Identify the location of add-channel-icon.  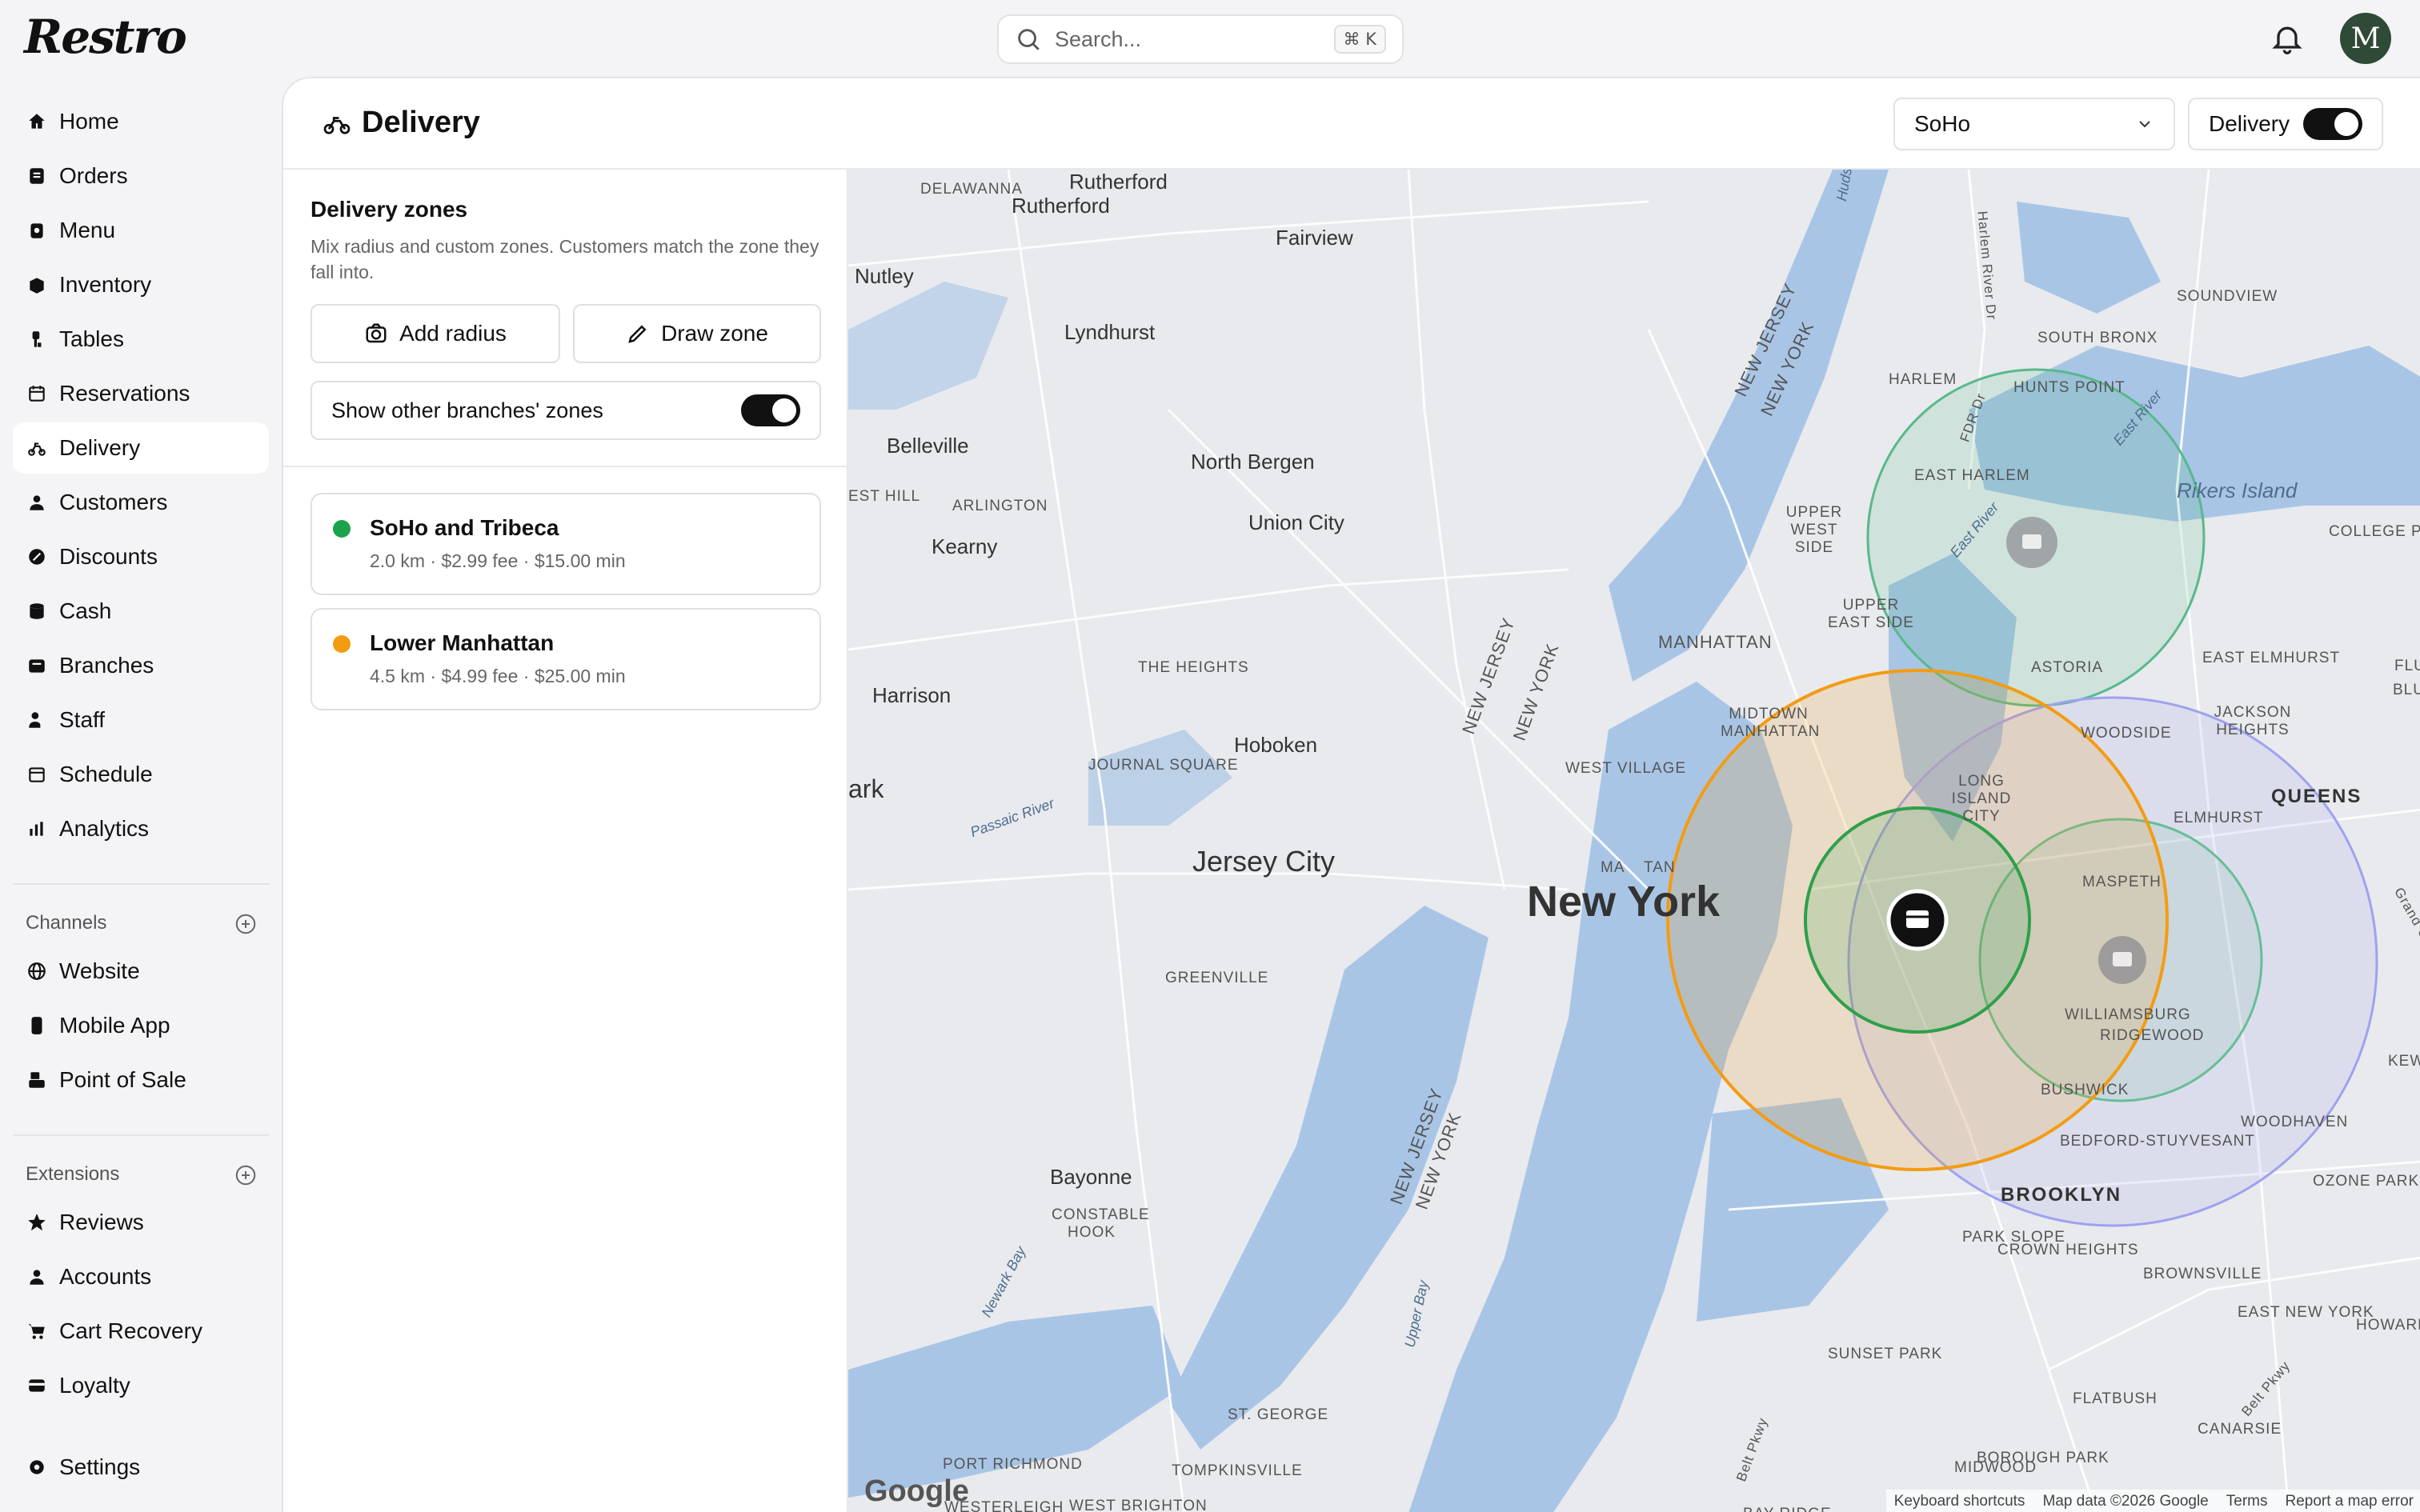
(246, 924).